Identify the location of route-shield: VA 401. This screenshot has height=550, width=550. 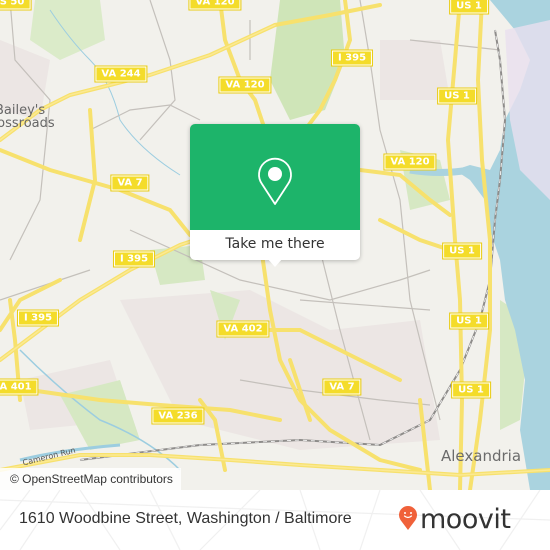
(19, 387).